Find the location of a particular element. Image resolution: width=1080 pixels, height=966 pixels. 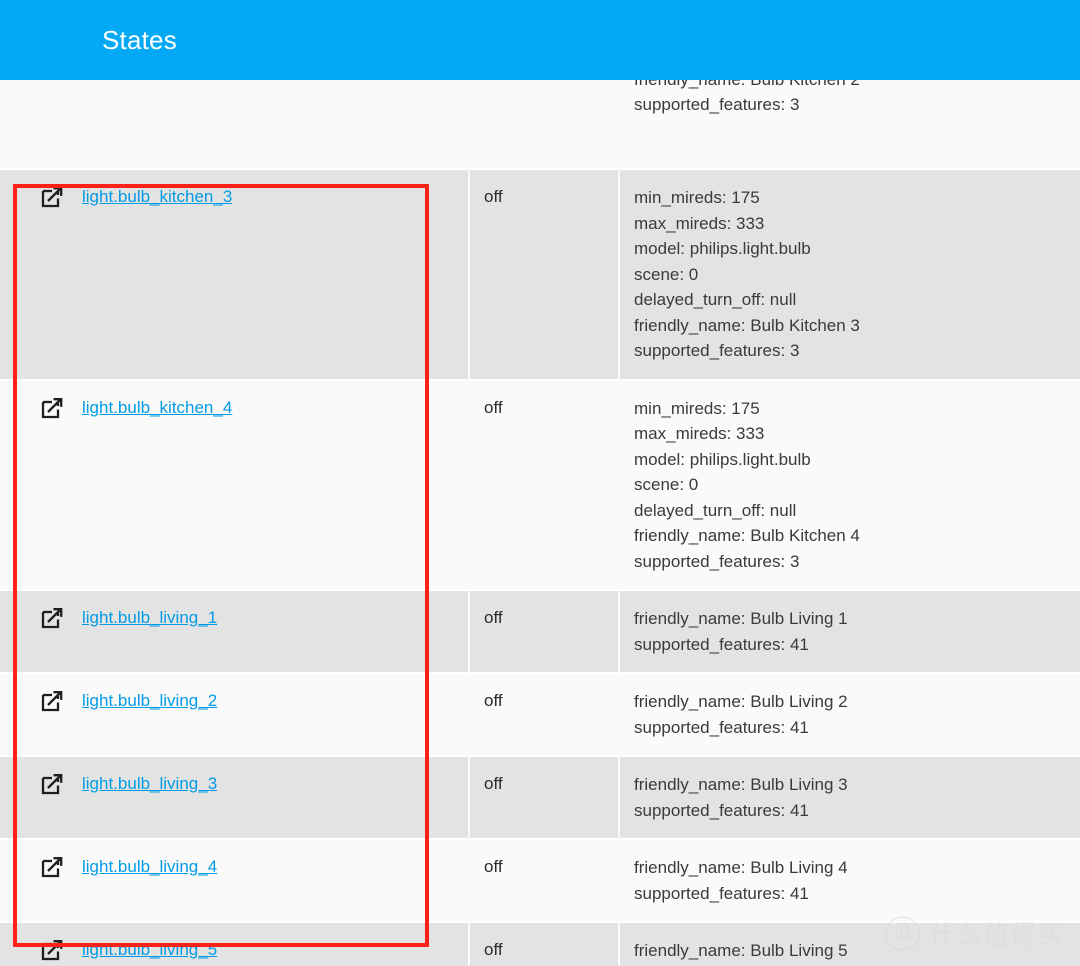

entity-link: light.bulb_living_1 is located at coordinates (149, 618).